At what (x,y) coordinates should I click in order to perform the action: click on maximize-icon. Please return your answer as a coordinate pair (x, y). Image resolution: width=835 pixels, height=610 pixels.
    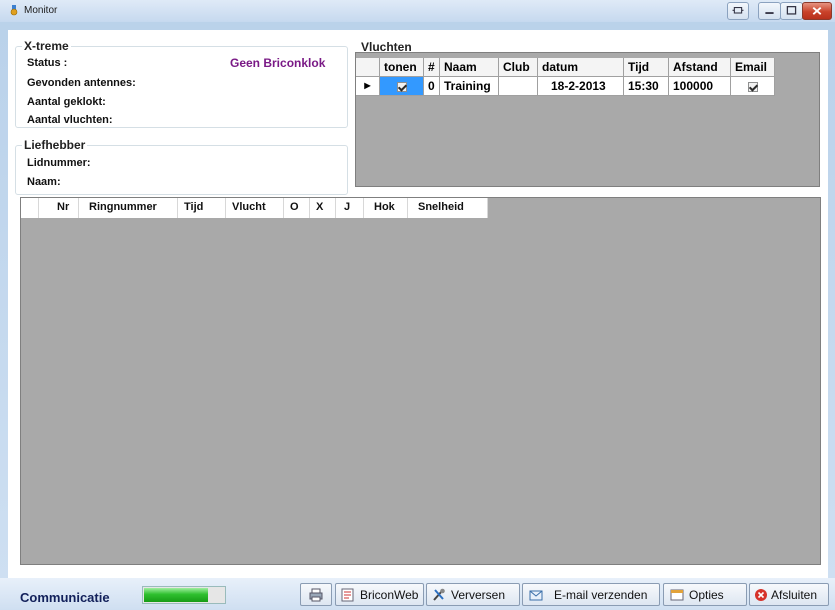
    Looking at the image, I should click on (791, 10).